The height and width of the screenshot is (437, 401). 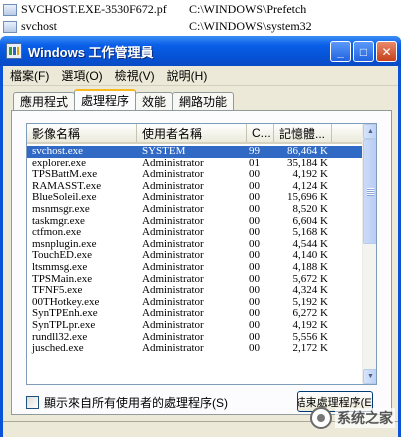 I want to click on menu-help: 說明(H), so click(x=186, y=75).